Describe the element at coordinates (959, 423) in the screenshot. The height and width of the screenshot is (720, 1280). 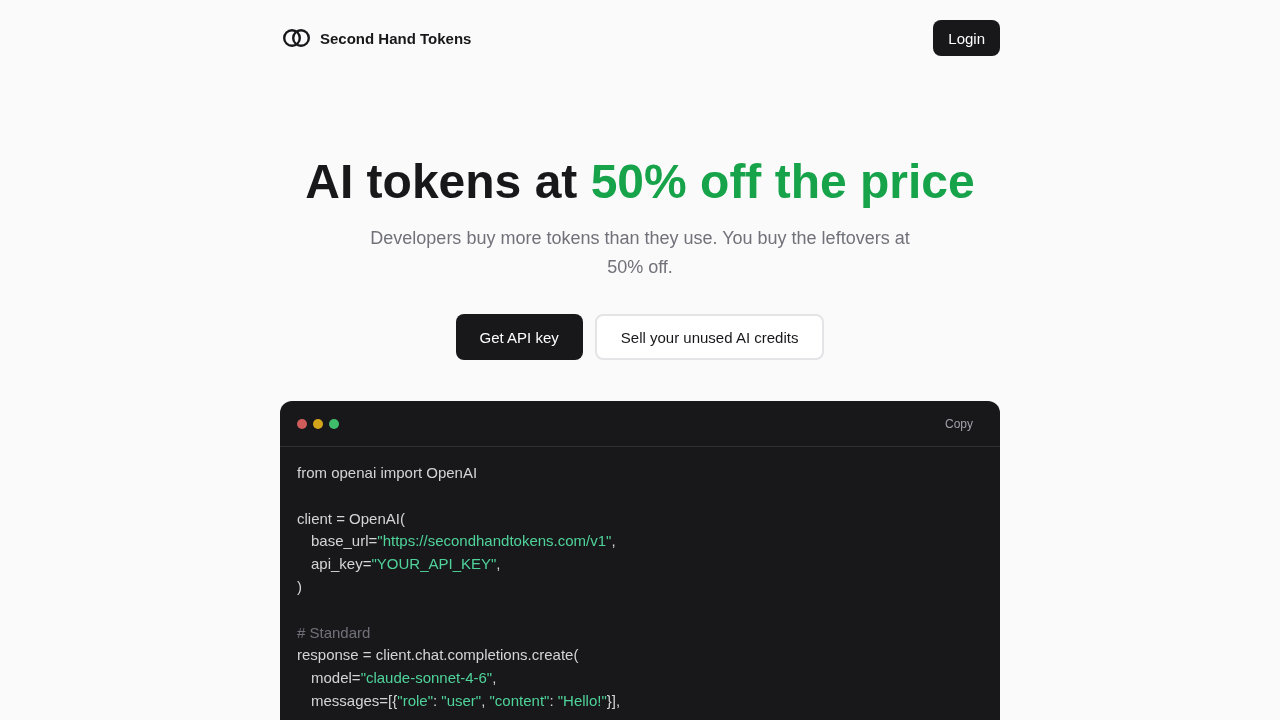
I see `copy-button: Copy` at that location.